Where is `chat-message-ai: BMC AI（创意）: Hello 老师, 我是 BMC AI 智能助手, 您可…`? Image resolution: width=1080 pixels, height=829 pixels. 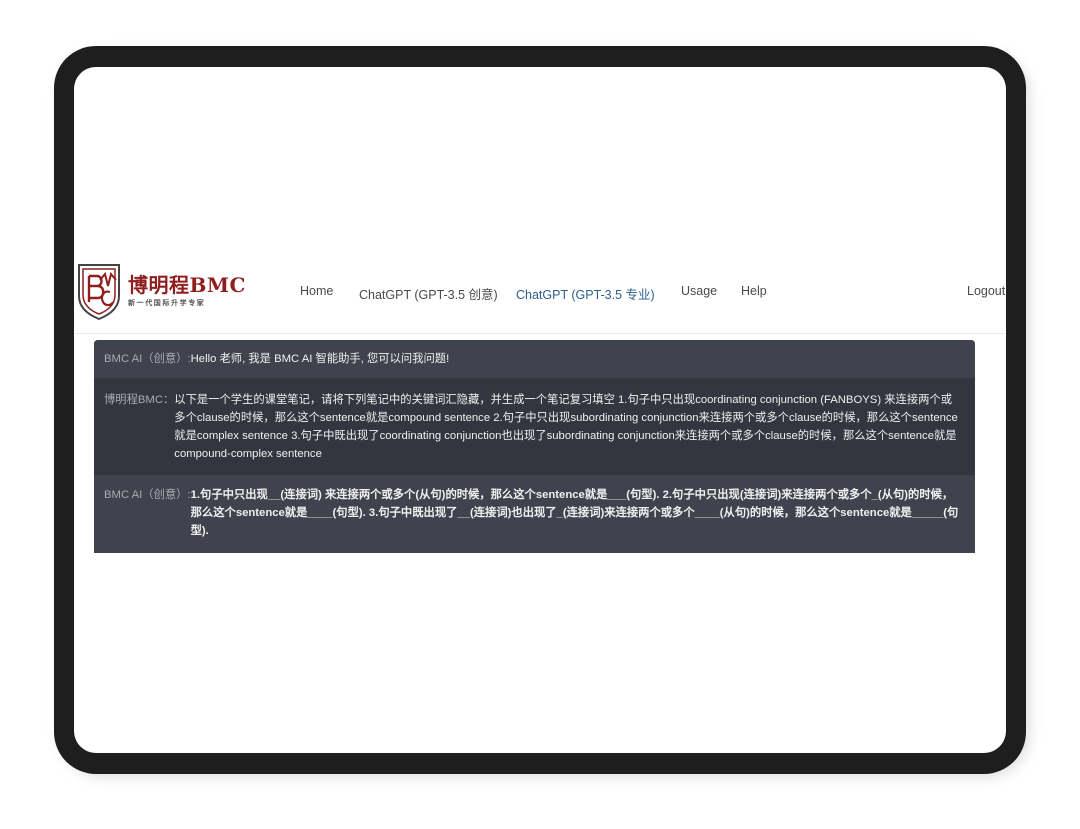 chat-message-ai: BMC AI（创意）: Hello 老师, 我是 BMC AI 智能助手, 您可… is located at coordinates (534, 359).